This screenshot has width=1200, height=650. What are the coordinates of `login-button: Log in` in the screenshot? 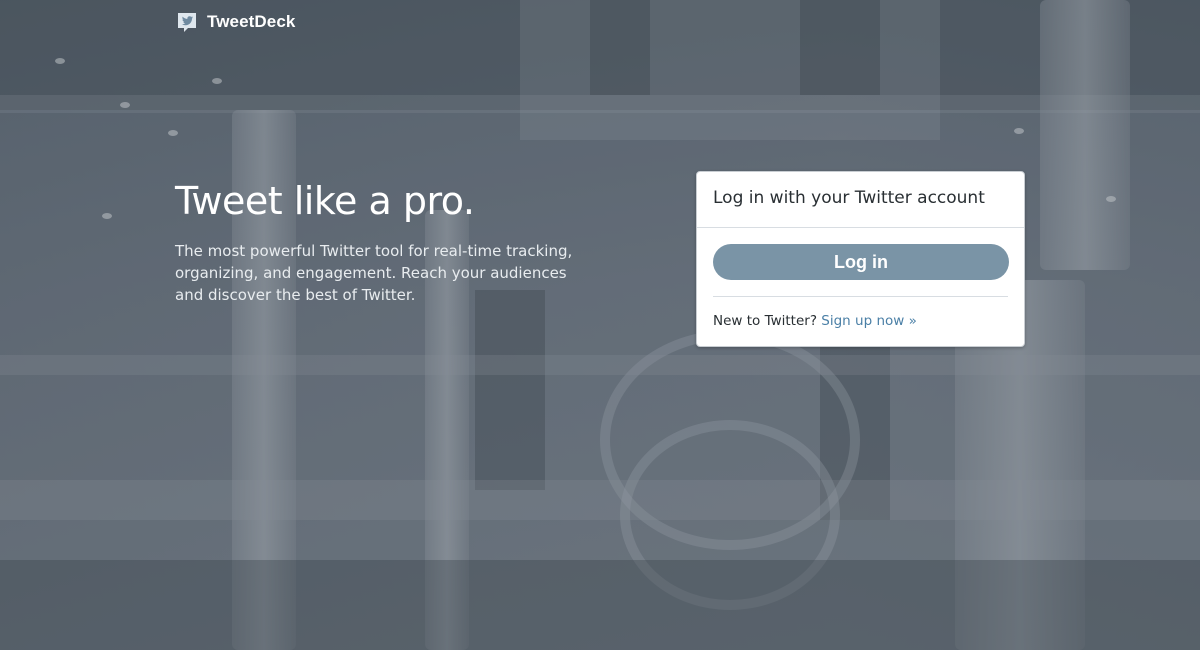 It's located at (861, 262).